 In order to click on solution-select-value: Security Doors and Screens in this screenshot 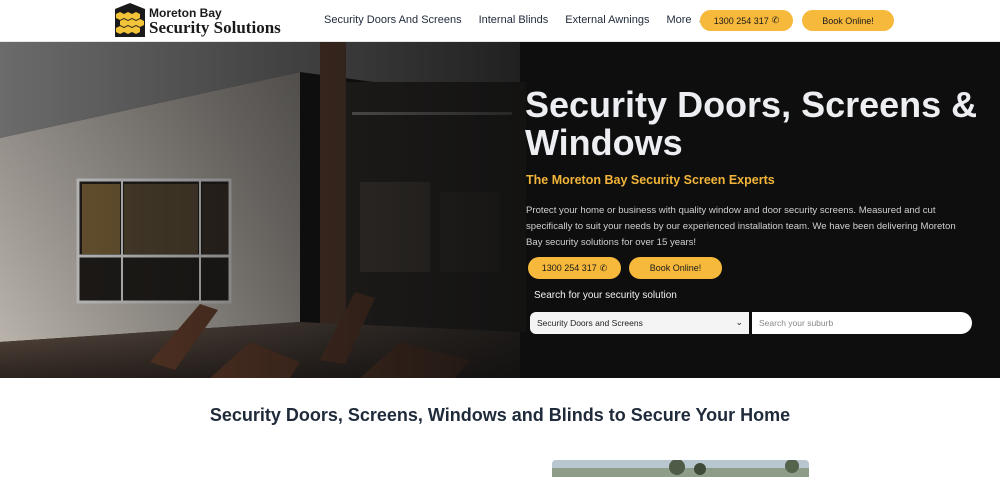, I will do `click(590, 323)`.